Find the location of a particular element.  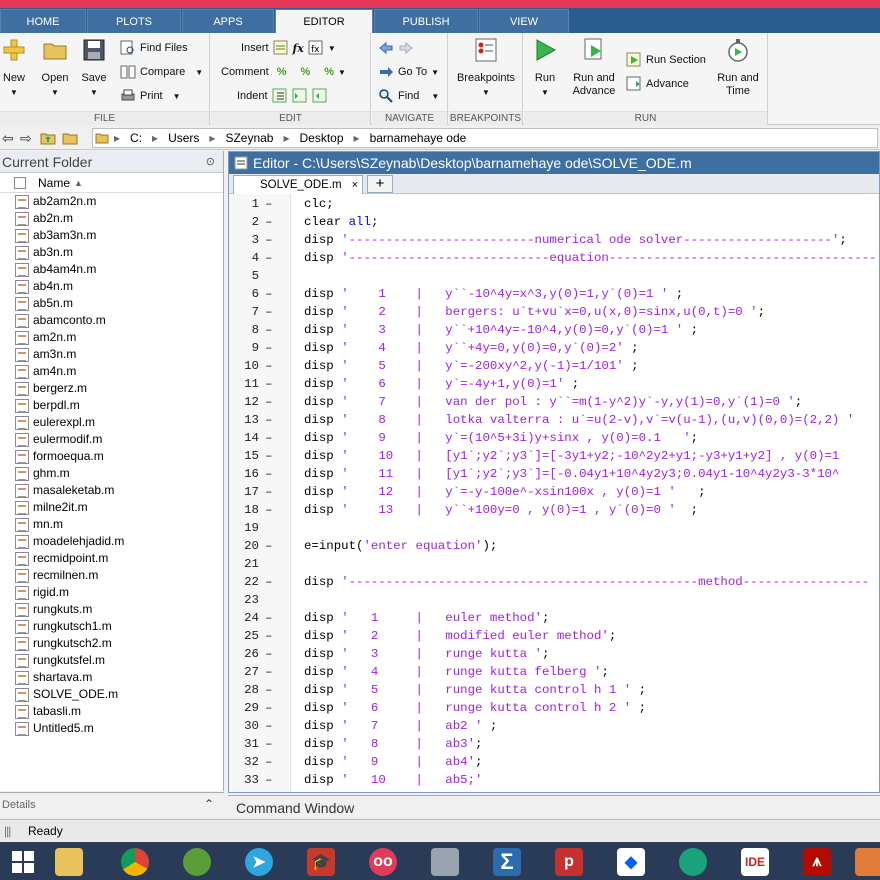

taskbar-p-app: p is located at coordinates (569, 862).